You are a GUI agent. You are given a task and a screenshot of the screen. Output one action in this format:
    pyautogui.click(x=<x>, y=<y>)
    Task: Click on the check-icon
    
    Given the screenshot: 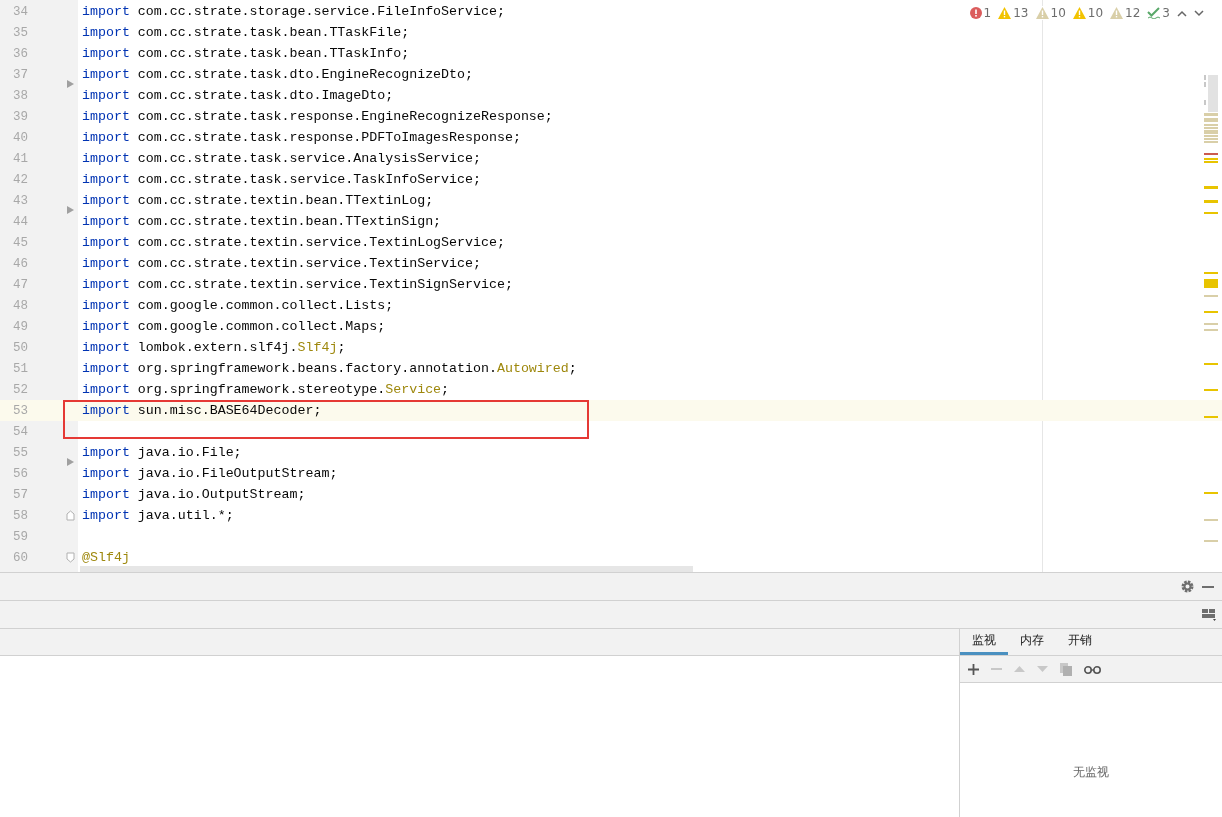 What is the action you would take?
    pyautogui.click(x=1154, y=13)
    